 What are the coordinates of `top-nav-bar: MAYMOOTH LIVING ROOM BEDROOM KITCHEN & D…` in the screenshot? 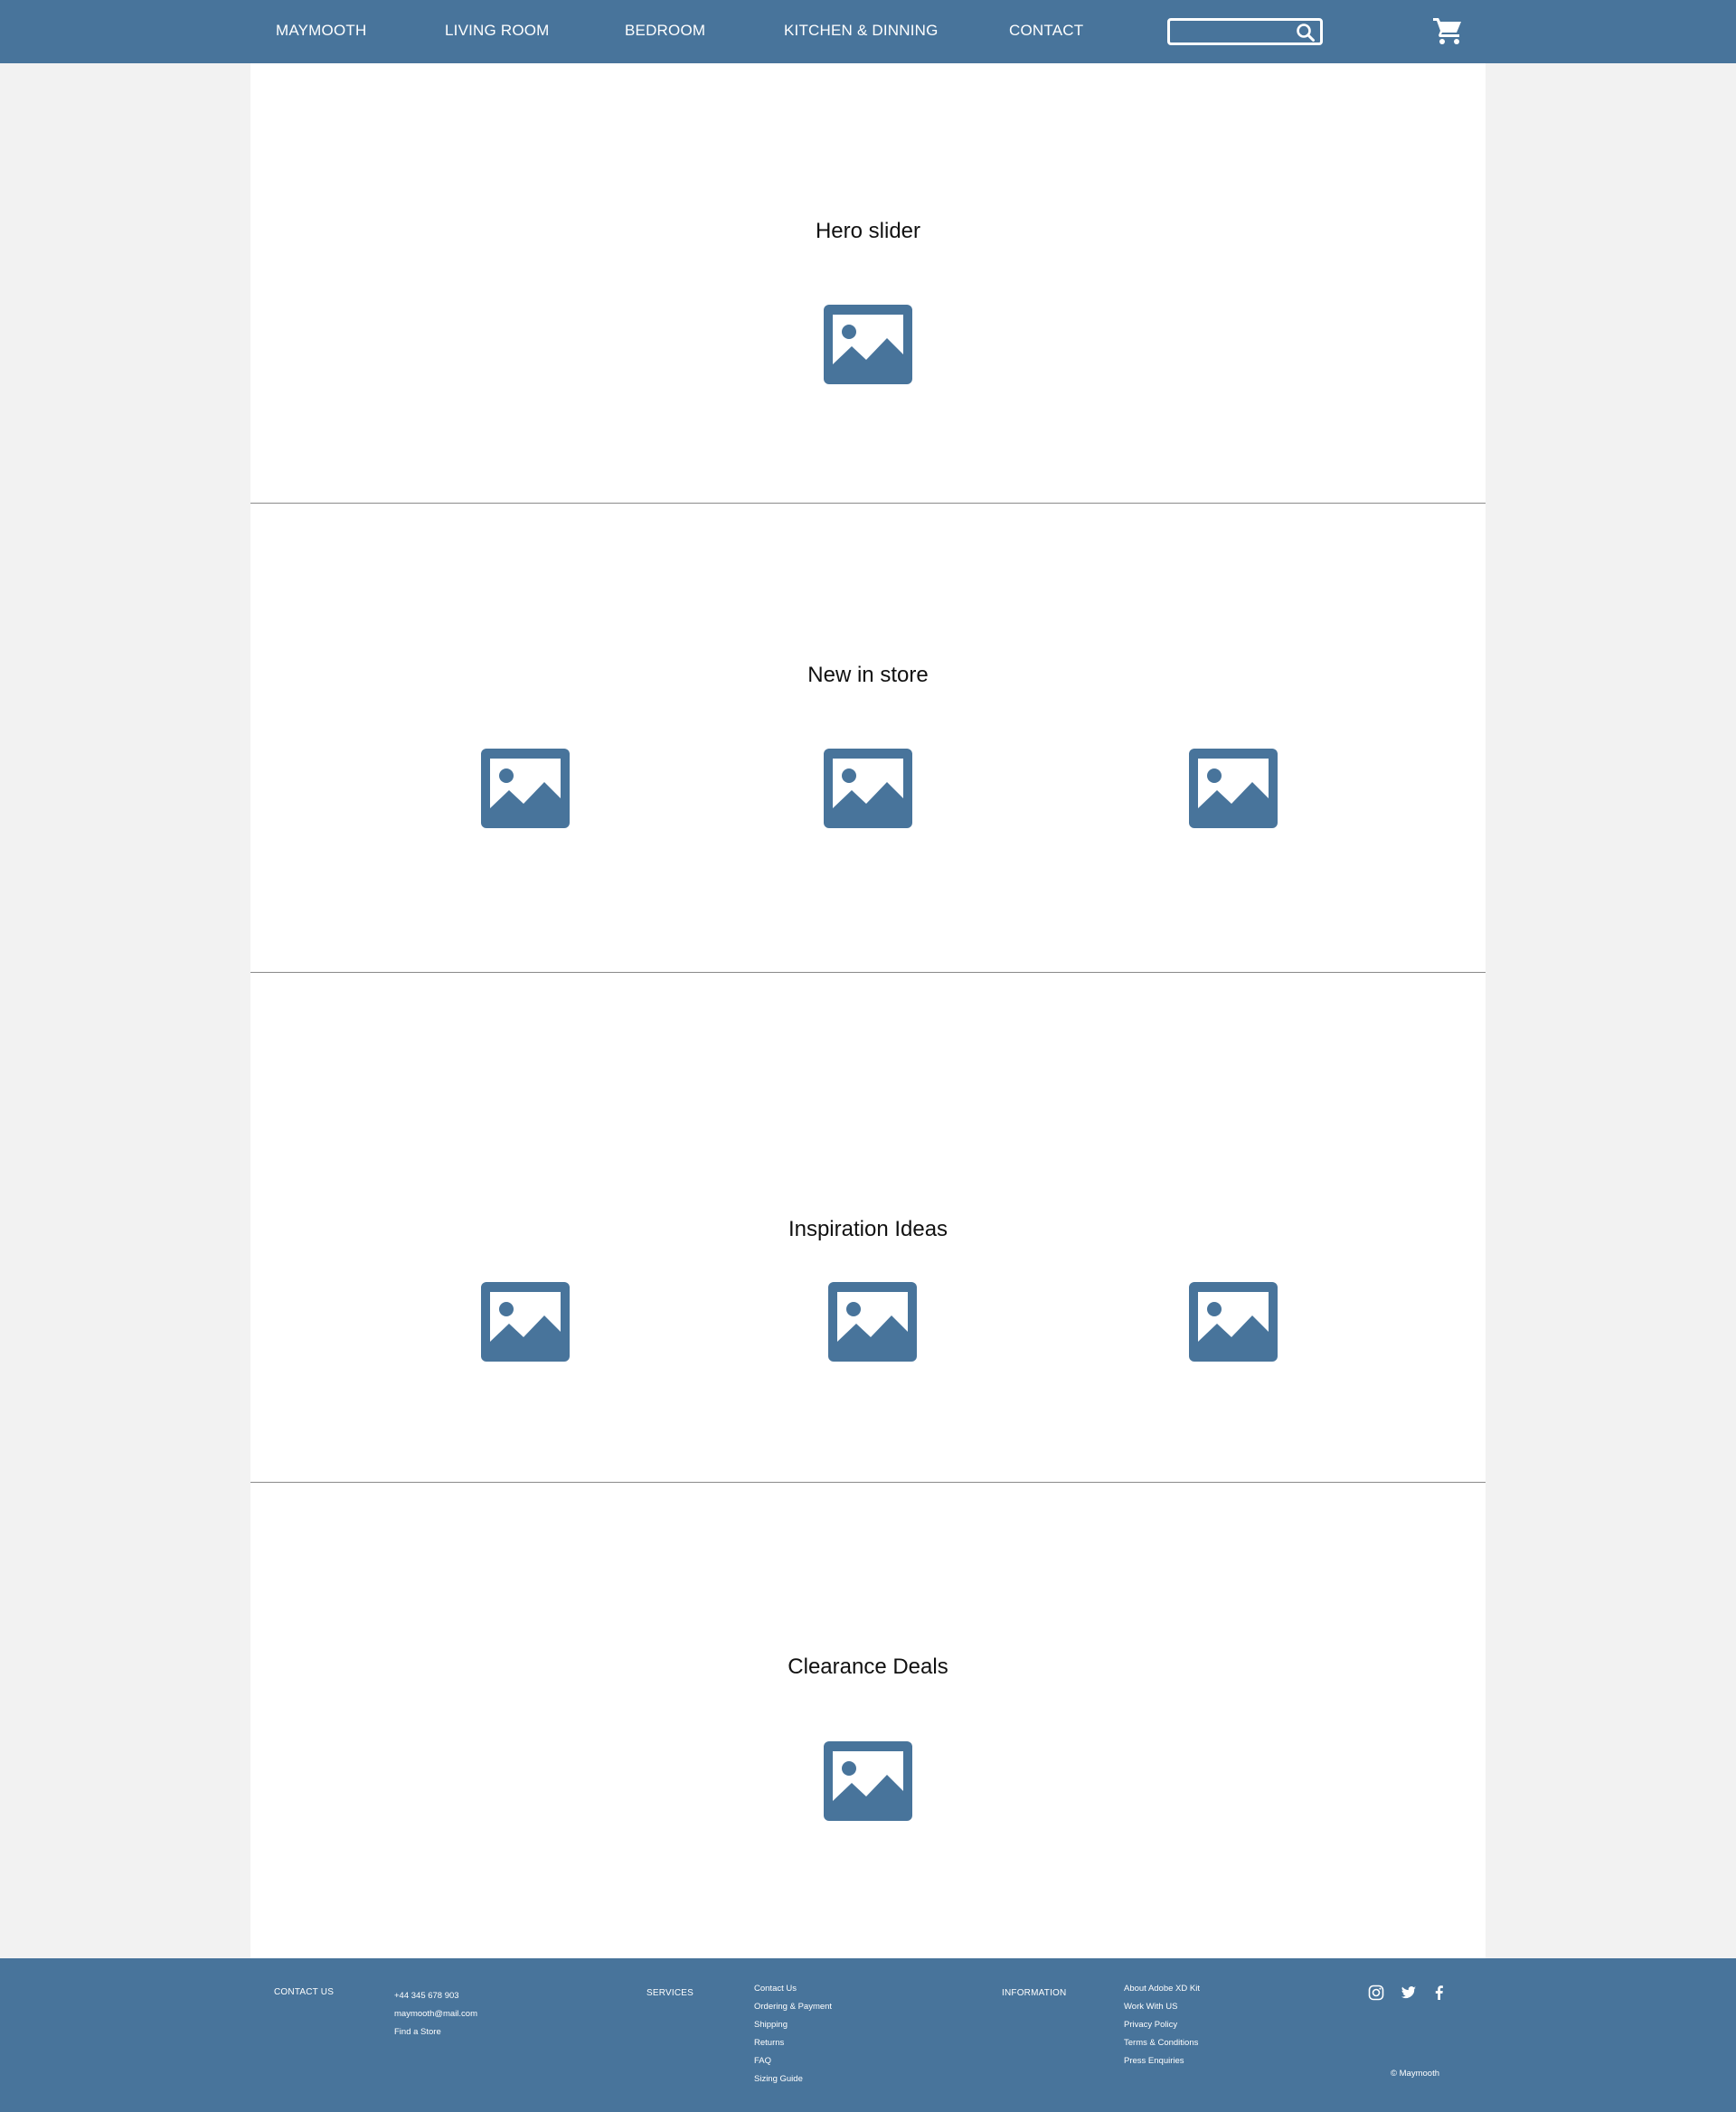 It's located at (868, 31).